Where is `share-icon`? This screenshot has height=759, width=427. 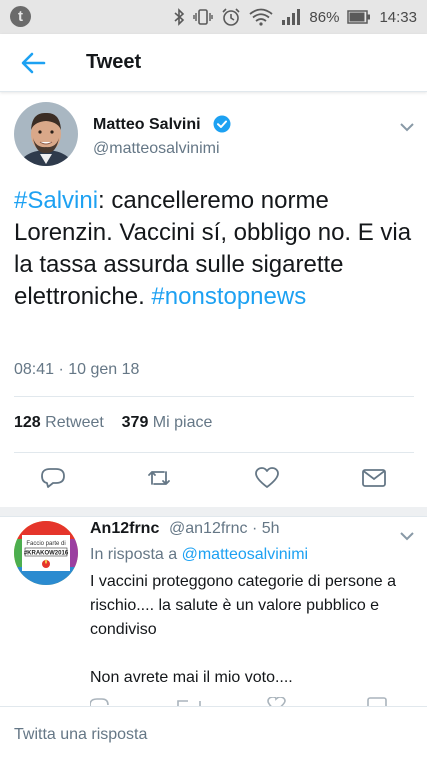 share-icon is located at coordinates (374, 478).